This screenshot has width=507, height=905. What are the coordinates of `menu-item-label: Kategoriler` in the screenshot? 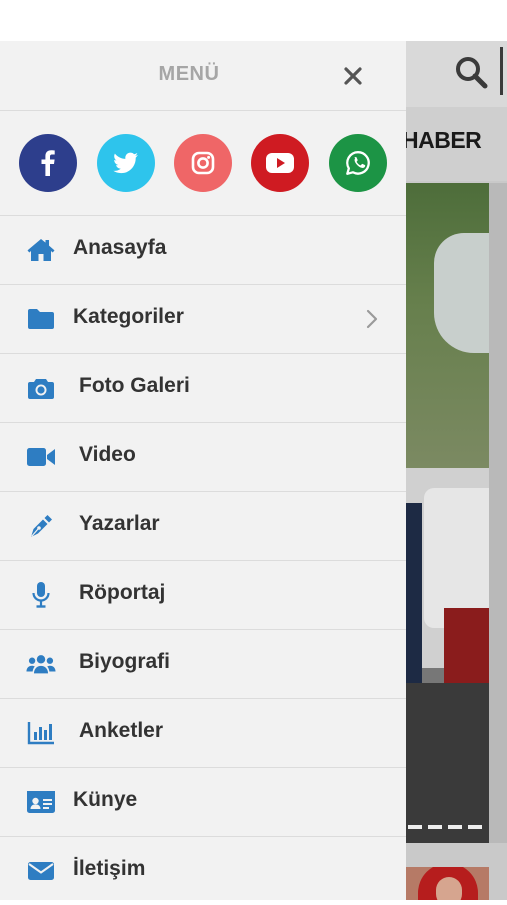 It's located at (128, 316).